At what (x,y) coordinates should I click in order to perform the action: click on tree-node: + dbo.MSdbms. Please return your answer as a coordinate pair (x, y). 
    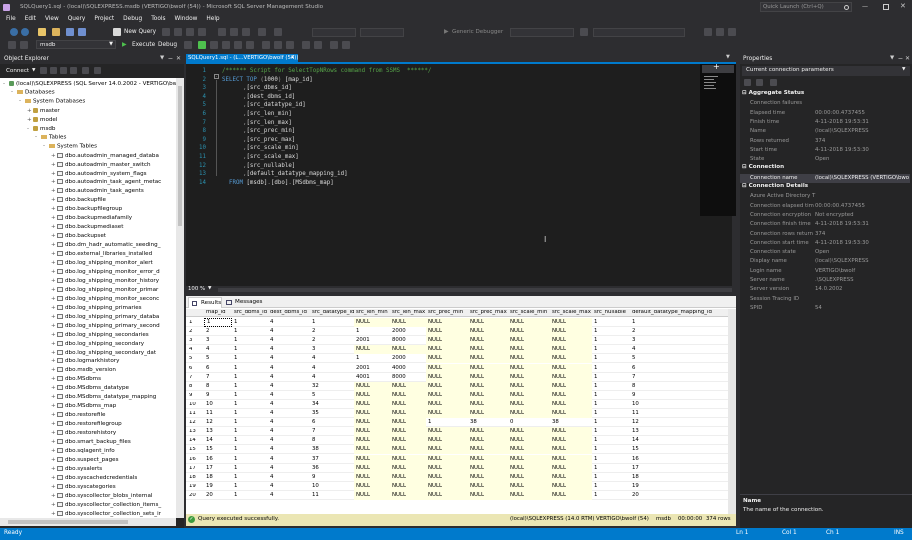
    Looking at the image, I should click on (76, 379).